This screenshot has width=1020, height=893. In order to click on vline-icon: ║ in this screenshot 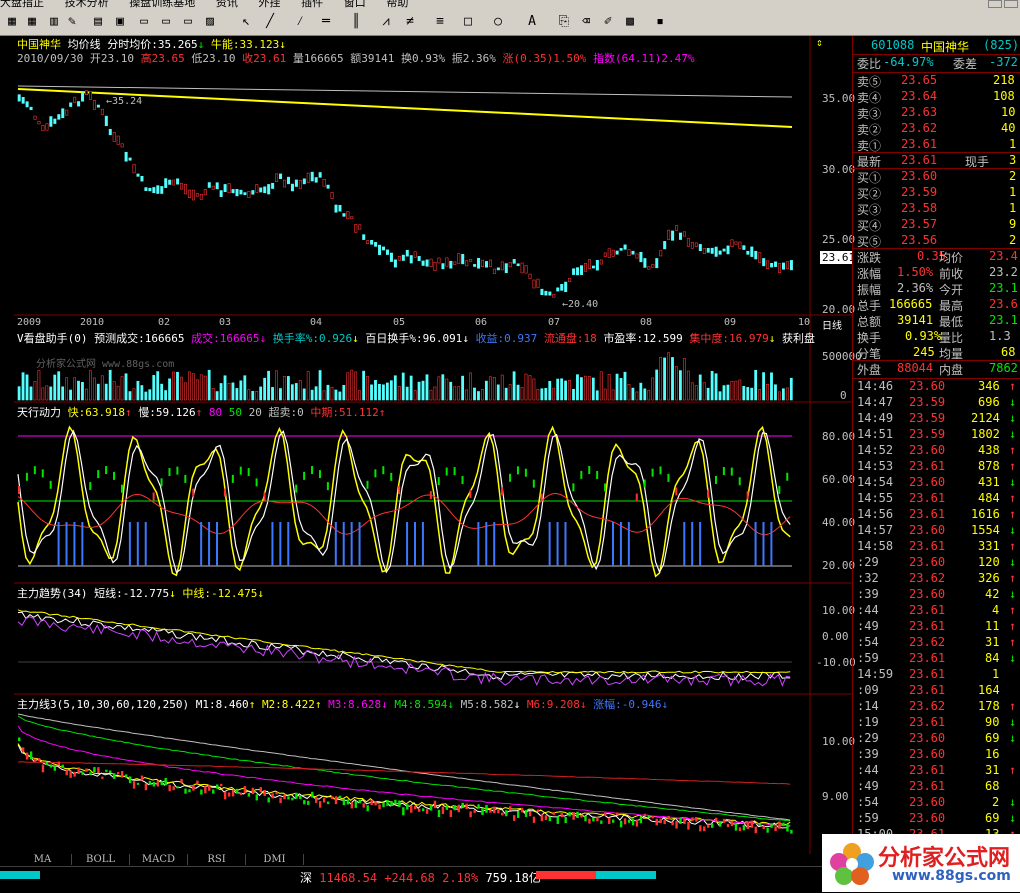, I will do `click(356, 22)`.